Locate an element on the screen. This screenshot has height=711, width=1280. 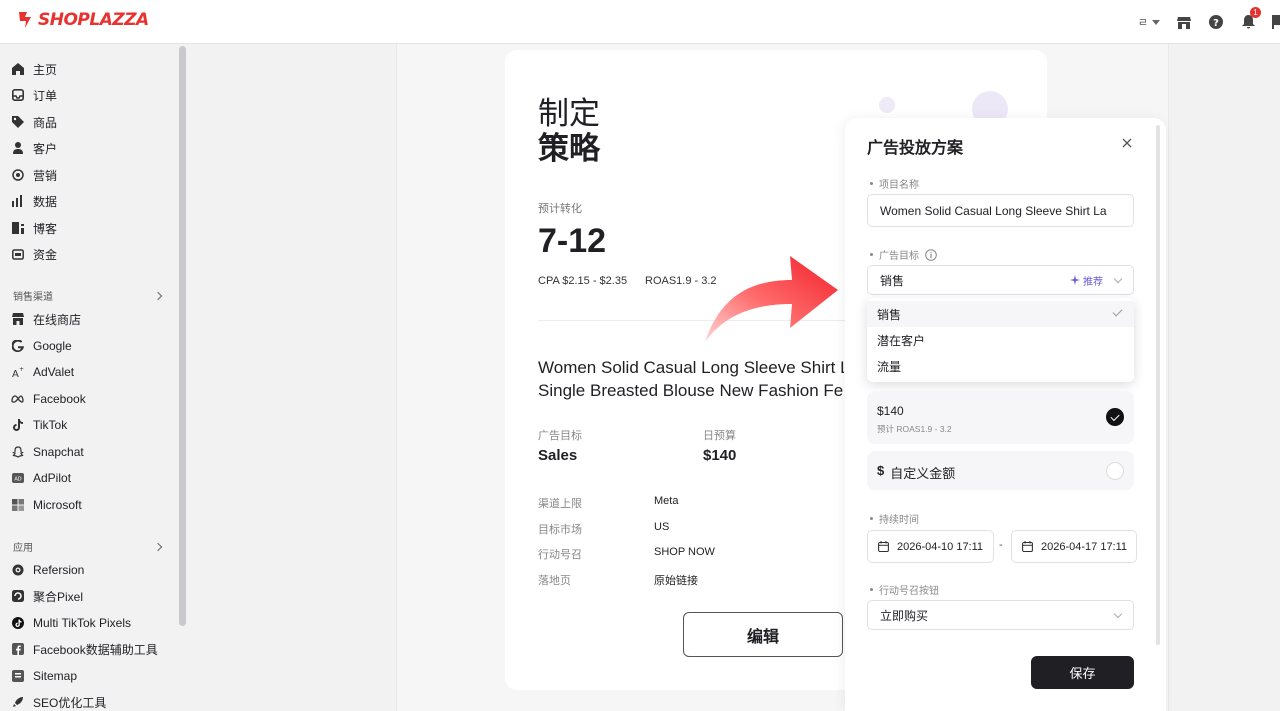
sidebar-item-label: Refersion is located at coordinates (59, 570).